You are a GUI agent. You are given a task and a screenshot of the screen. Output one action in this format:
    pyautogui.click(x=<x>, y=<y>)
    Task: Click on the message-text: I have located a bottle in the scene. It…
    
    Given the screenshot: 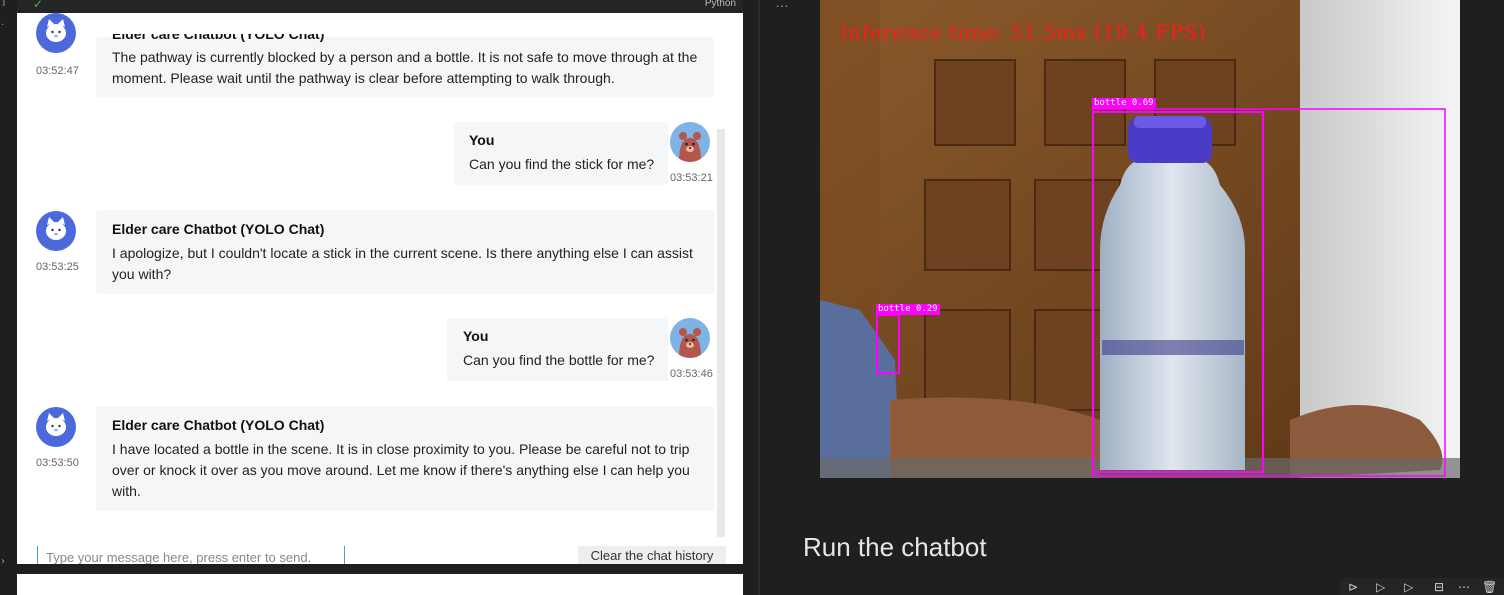 What is the action you would take?
    pyautogui.click(x=401, y=449)
    